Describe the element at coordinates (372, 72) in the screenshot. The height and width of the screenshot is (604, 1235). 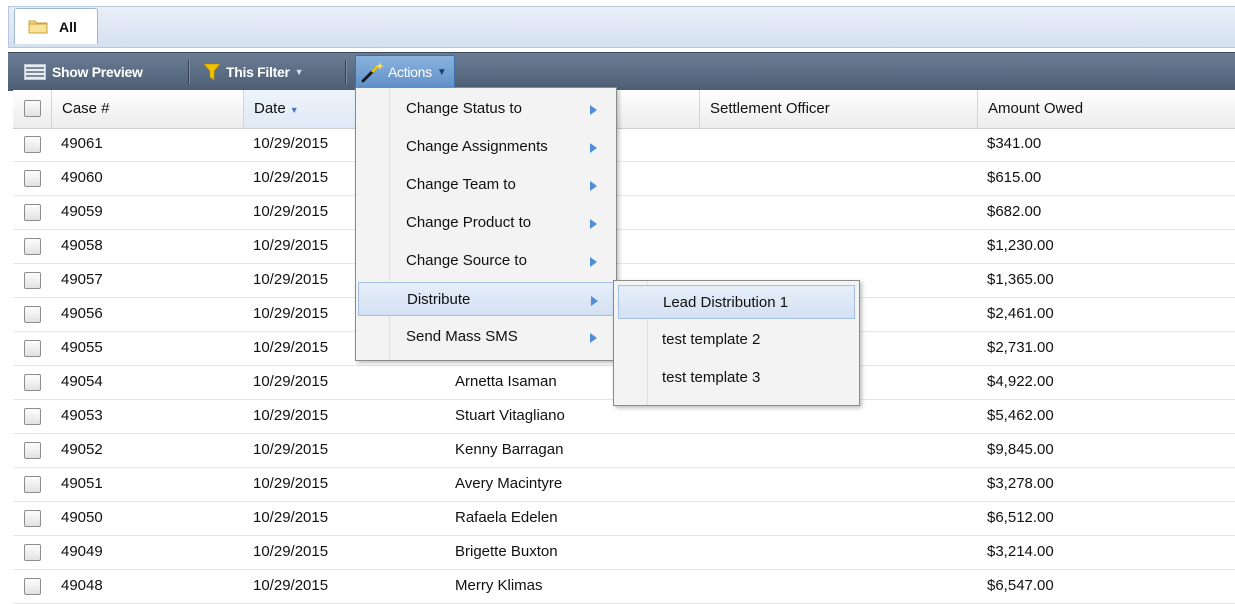
I see `magic-wand-icon` at that location.